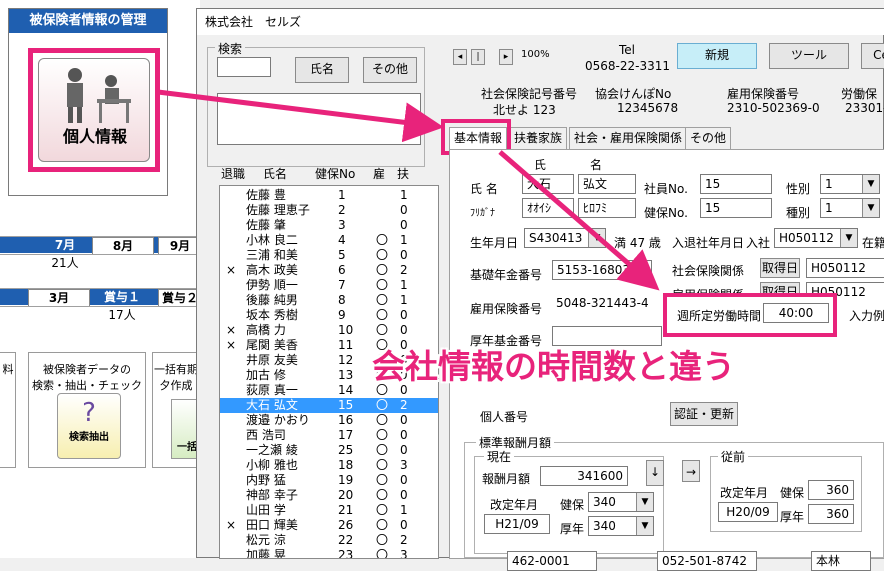  I want to click on arrow-to-hours, so click(579, 220).